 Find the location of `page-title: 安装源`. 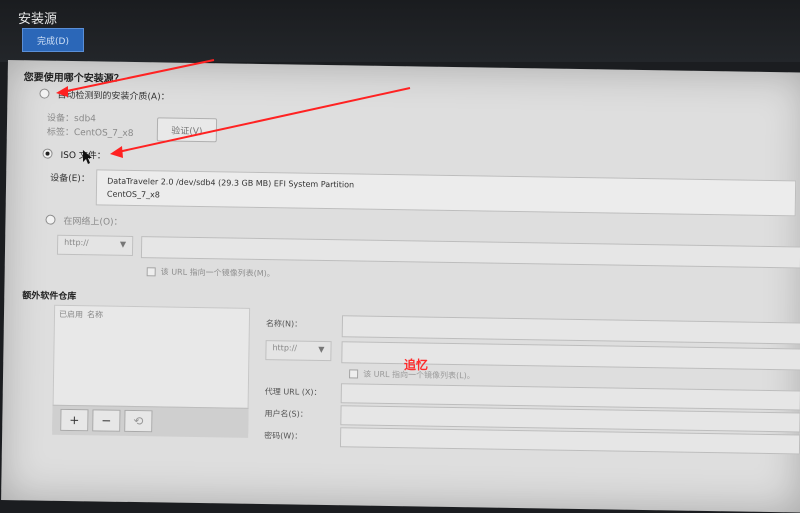

page-title: 安装源 is located at coordinates (38, 19).